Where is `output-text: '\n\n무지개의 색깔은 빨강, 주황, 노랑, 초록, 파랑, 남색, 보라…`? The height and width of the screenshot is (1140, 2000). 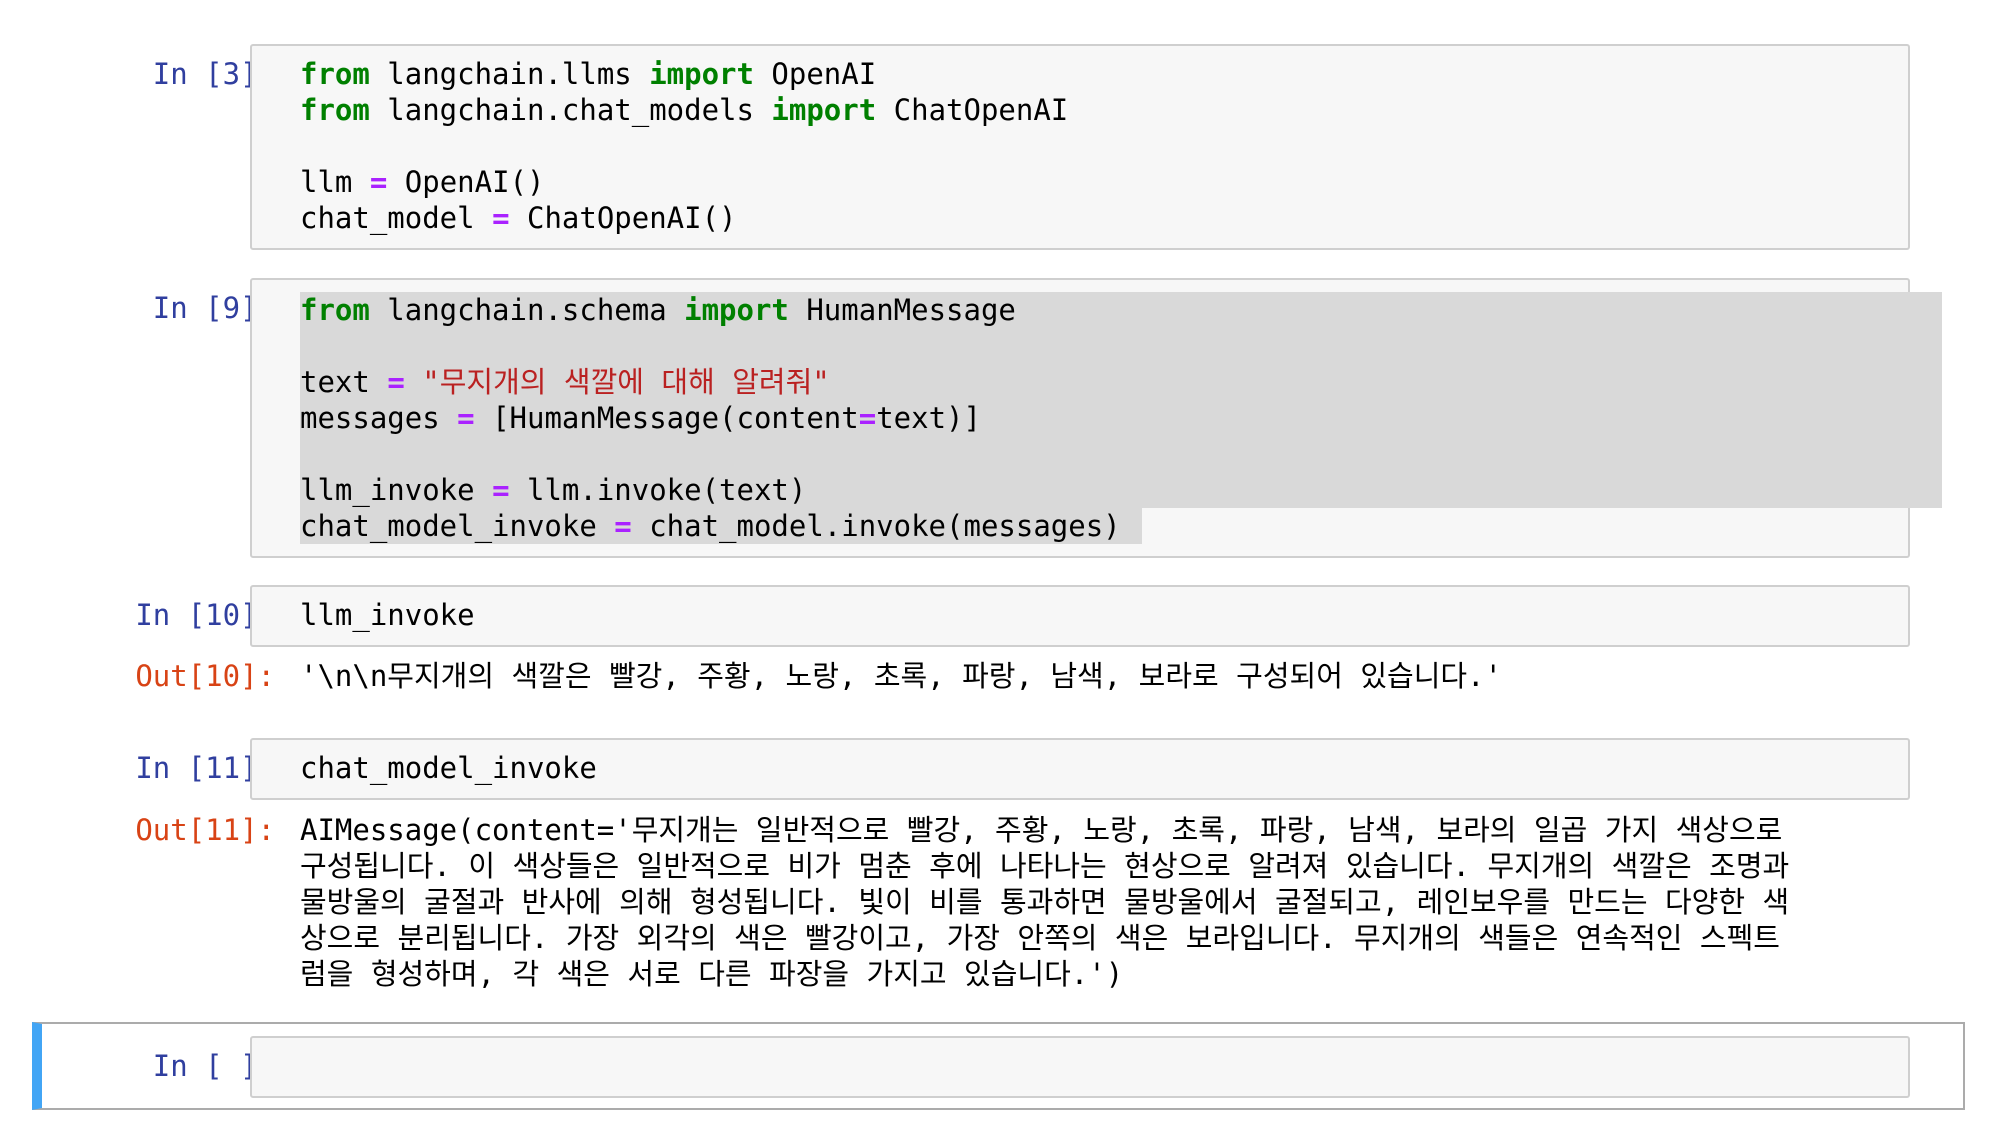
output-text: '\n\n무지개의 색깔은 빨강, 주황, 노랑, 초록, 파랑, 남색, 보라… is located at coordinates (901, 676).